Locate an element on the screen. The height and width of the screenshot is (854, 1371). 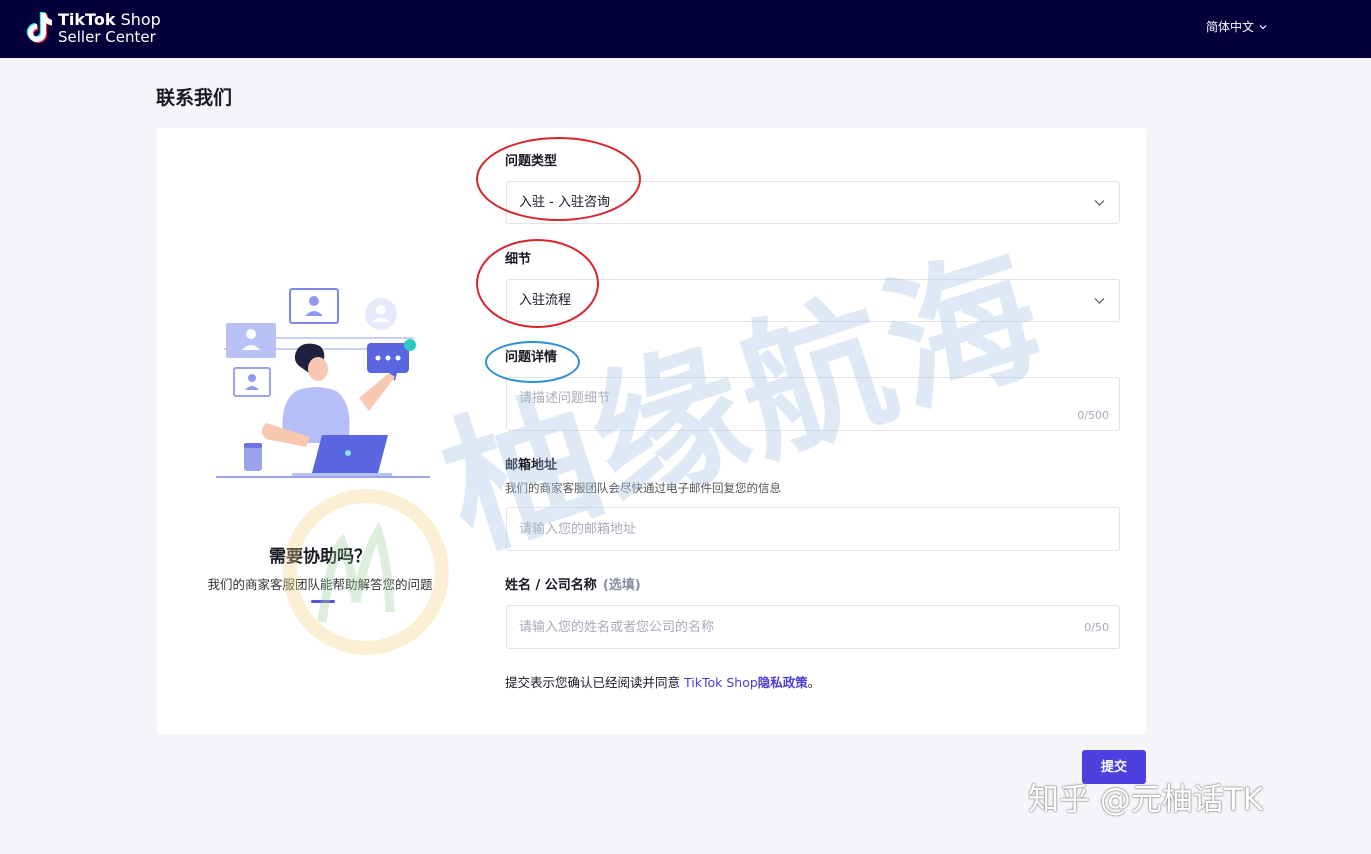
language-selector: 简体中文 is located at coordinates (1237, 27).